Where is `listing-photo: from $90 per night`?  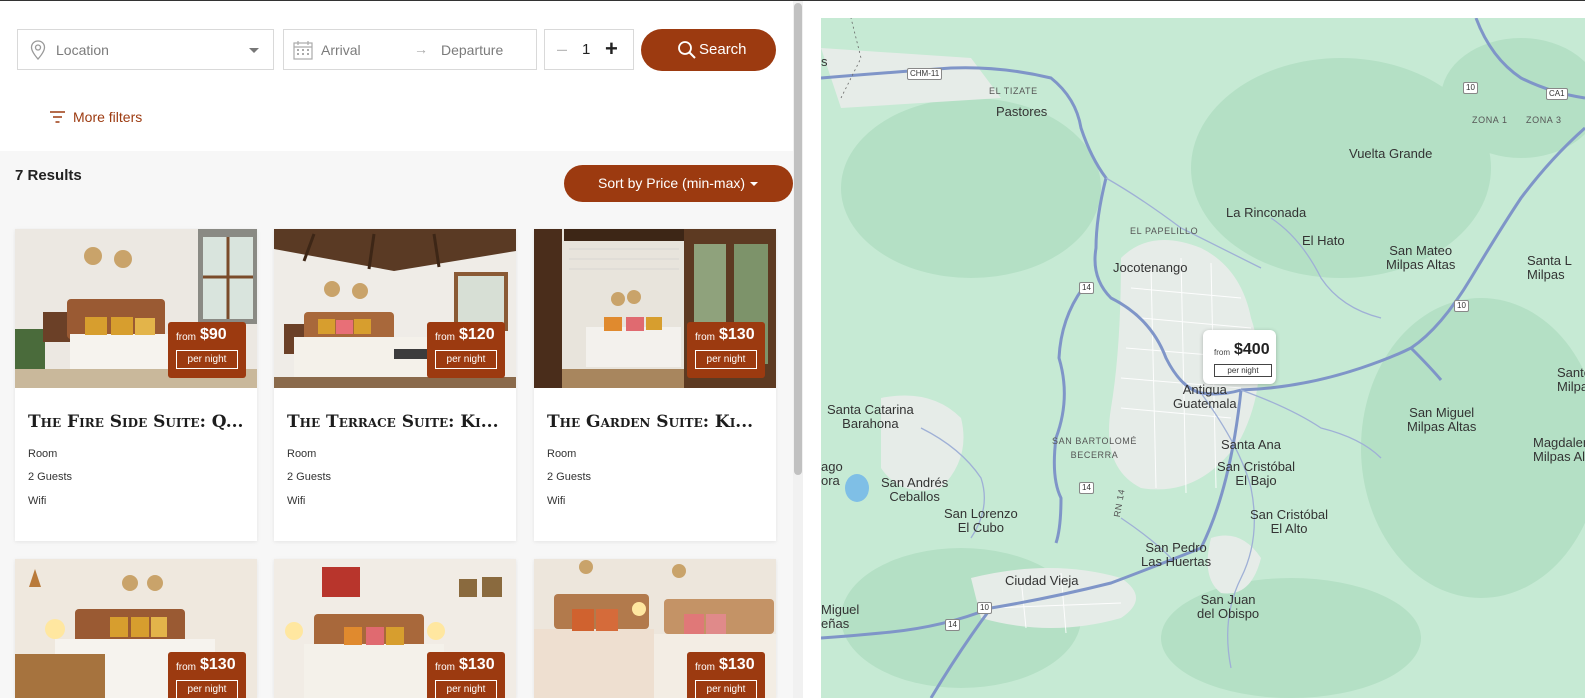
listing-photo: from $90 per night is located at coordinates (136, 308).